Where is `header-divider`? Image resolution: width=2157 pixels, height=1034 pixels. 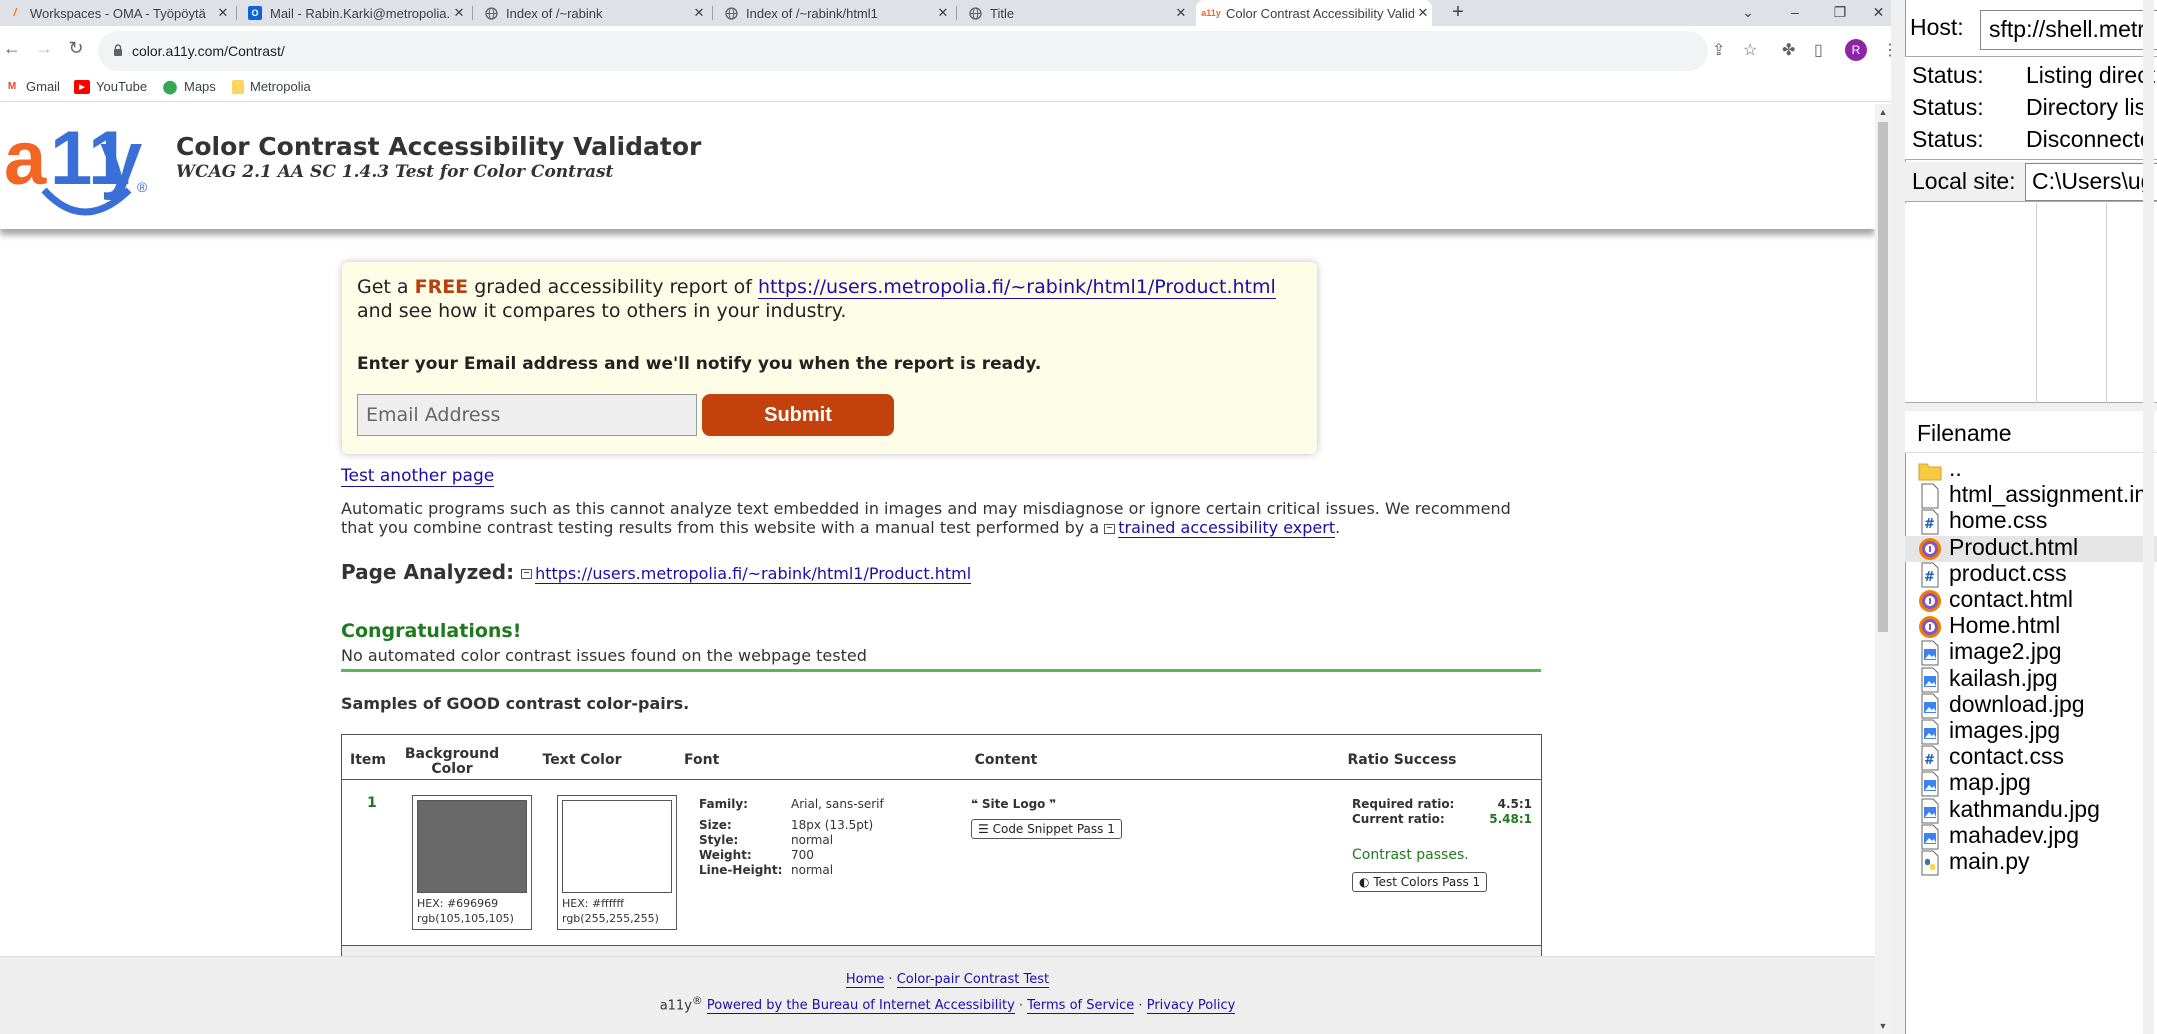
header-divider is located at coordinates (941, 779).